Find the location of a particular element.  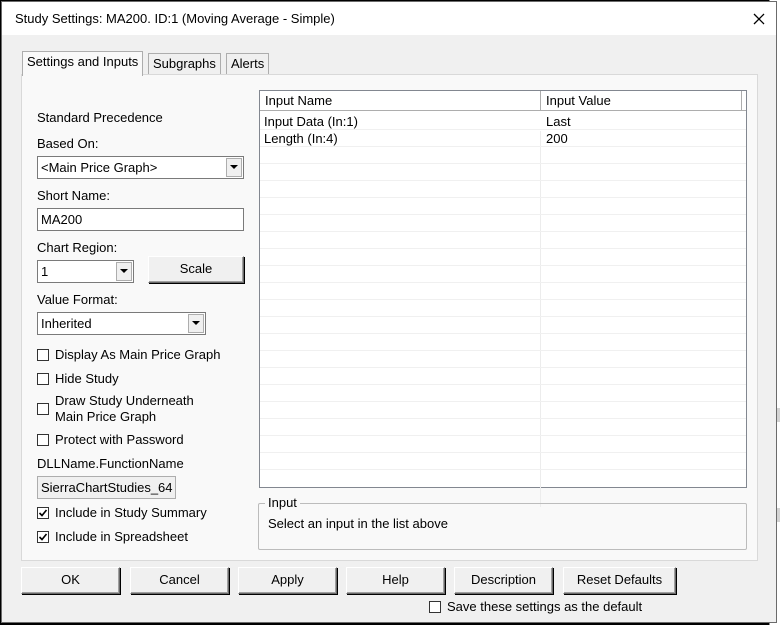

close-button is located at coordinates (759, 19).